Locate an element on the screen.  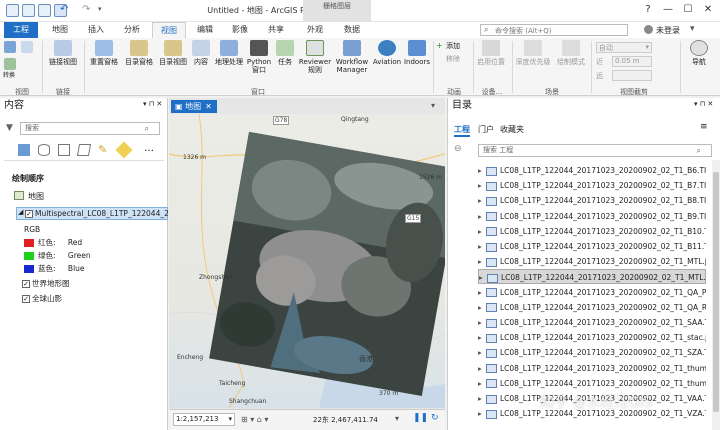
animation-remove-button: 移除 is located at coordinates (454, 59).